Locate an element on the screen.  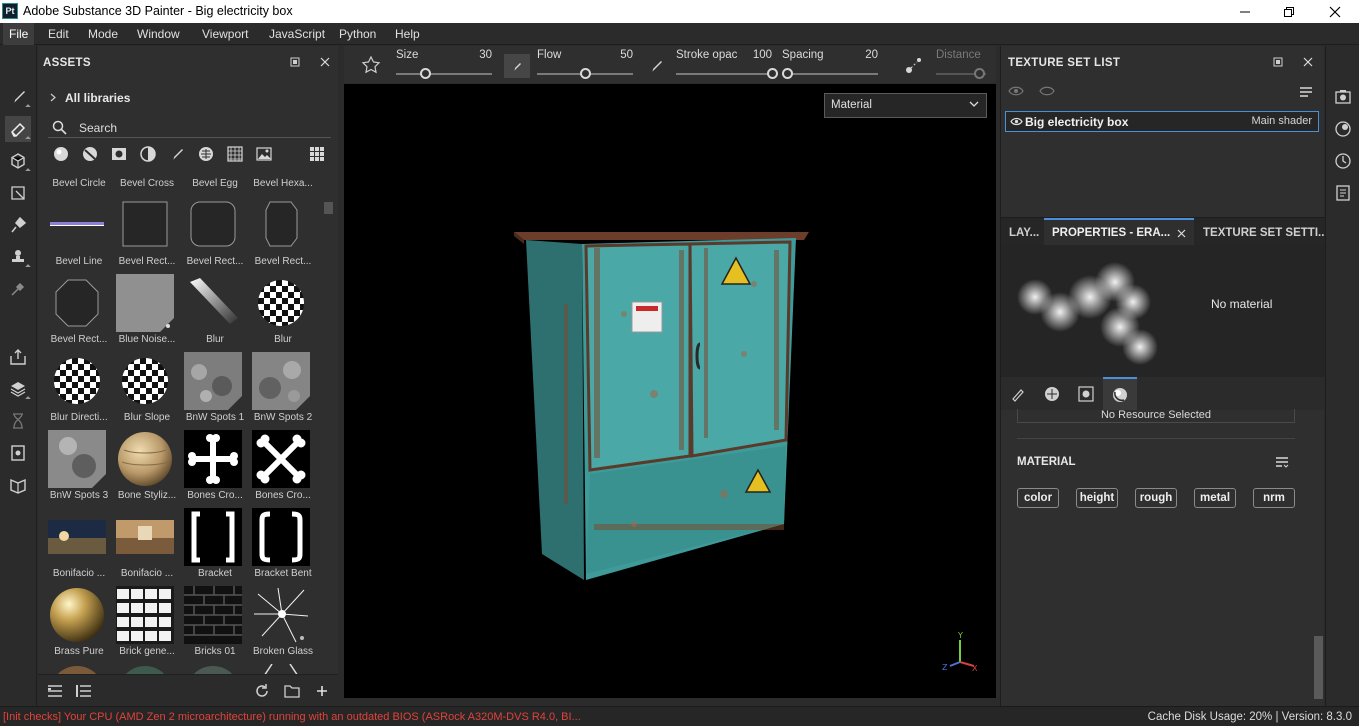
texture-set-item: Big electricity box Main shader is located at coordinates (1162, 121).